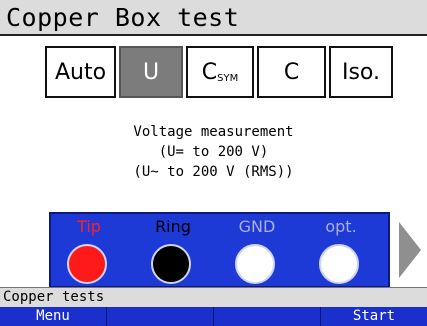 This screenshot has height=326, width=427. I want to click on mode-voltage-button: U, so click(151, 72).